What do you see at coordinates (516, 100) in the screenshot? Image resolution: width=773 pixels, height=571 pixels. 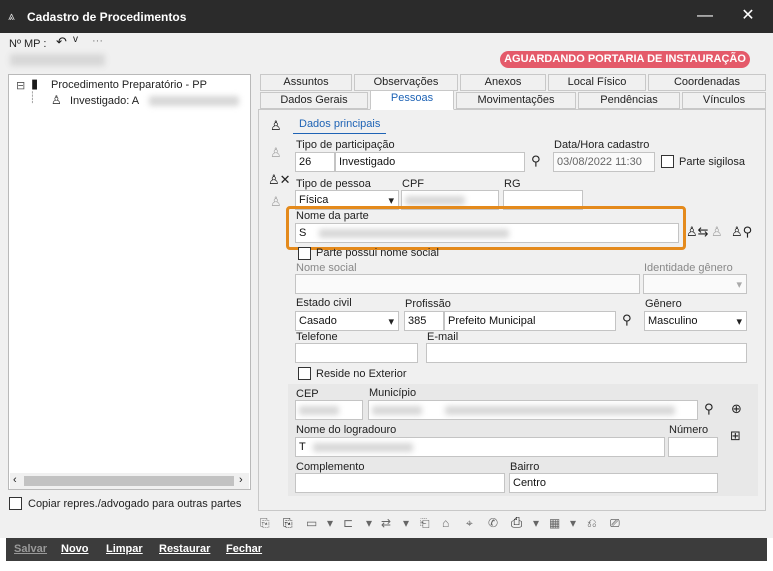 I see `tab-movimentacoes: Movimentações` at bounding box center [516, 100].